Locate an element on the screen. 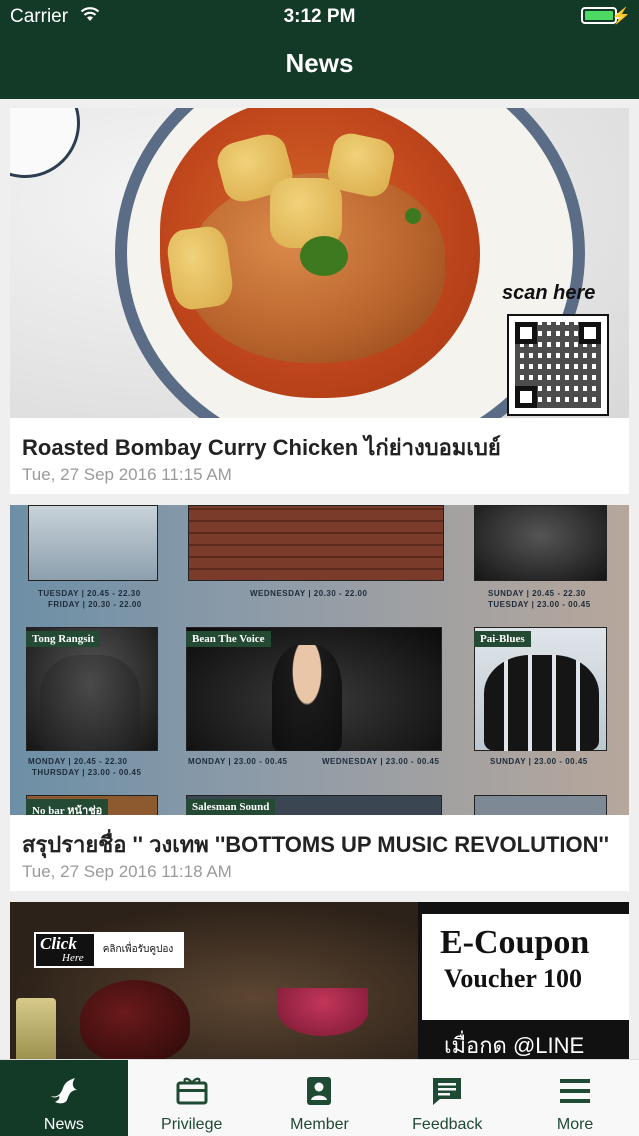  schedule-text: SUNDAY | 20.45 - 22.30 is located at coordinates (537, 593).